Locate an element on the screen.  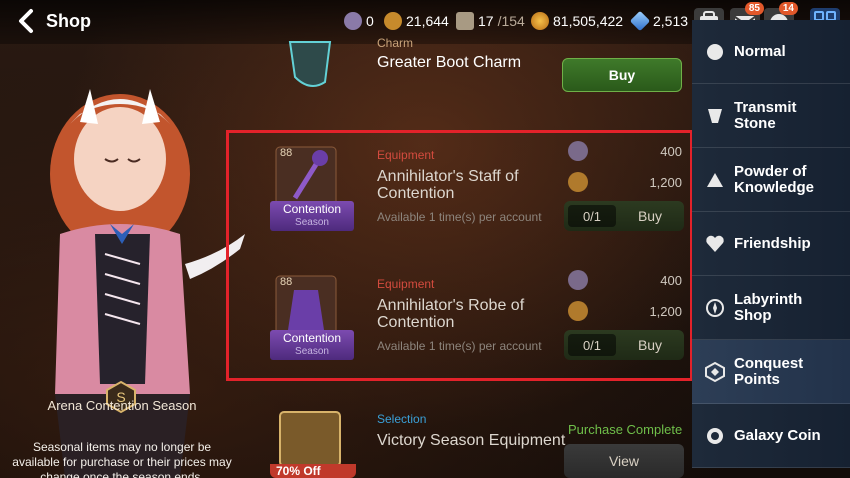
gold-resource: 81,505,422 is located at coordinates (577, 21).